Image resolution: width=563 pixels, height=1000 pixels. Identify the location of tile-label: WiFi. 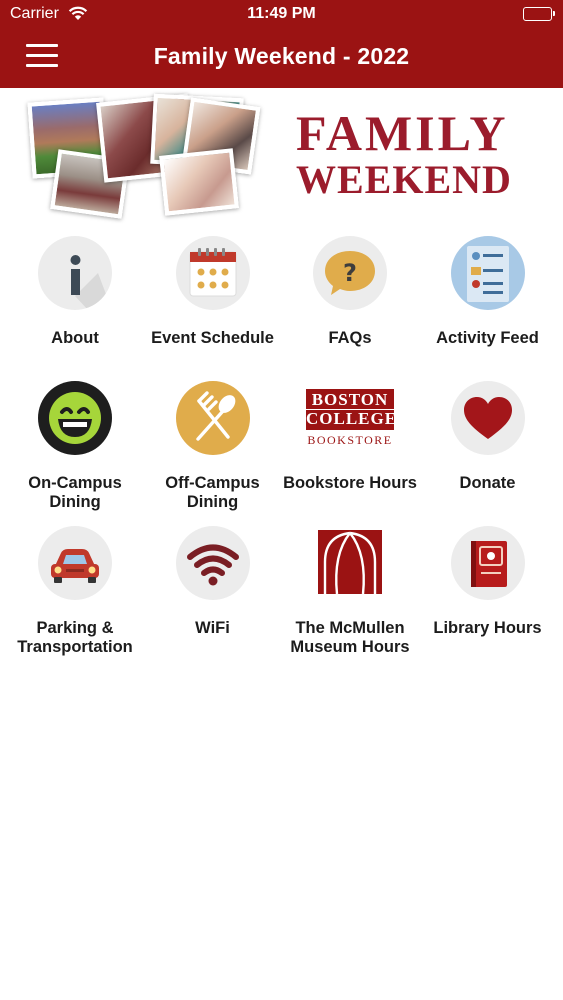
(212, 628).